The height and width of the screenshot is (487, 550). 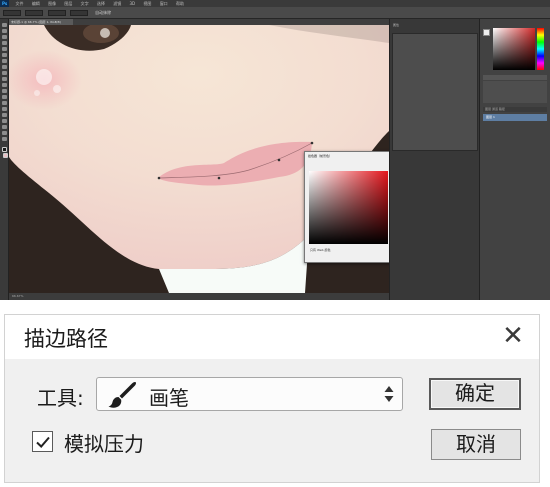 What do you see at coordinates (4, 79) in the screenshot?
I see `history-brush-tool-icon` at bounding box center [4, 79].